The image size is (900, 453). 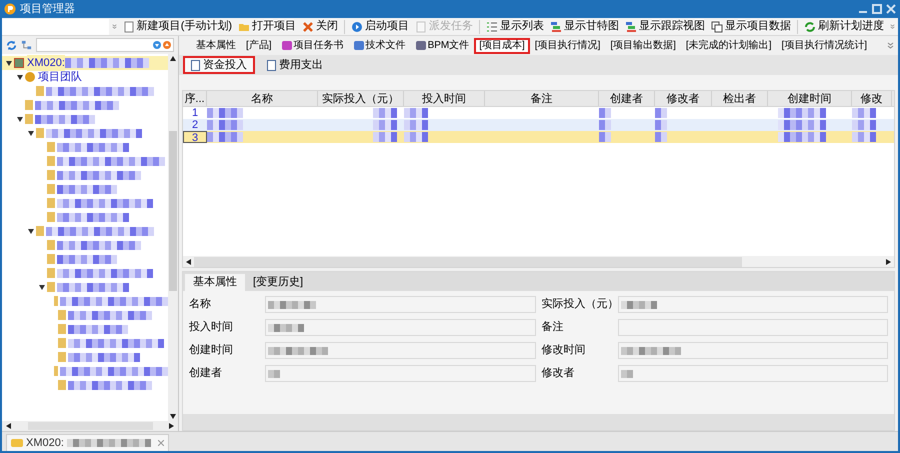 I want to click on document-tab: XM020:, so click(x=87, y=442).